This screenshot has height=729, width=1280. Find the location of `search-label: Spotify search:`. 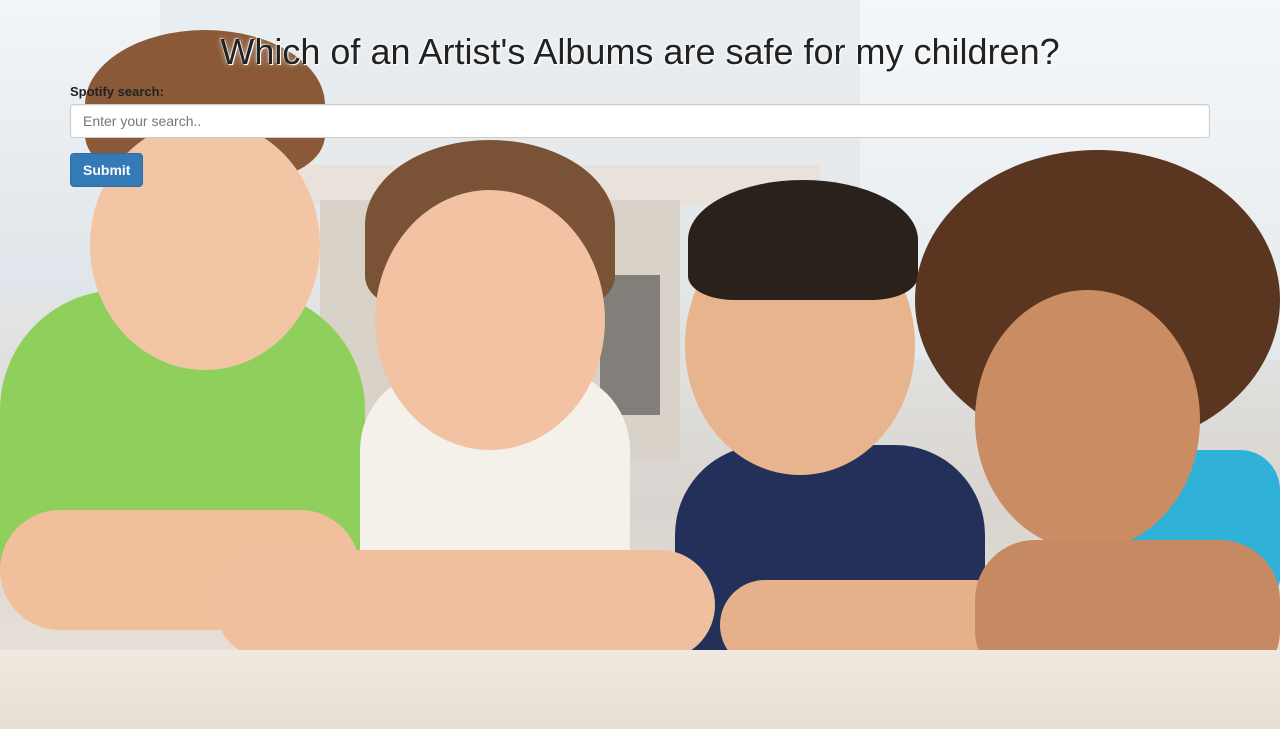

search-label: Spotify search: is located at coordinates (117, 91).